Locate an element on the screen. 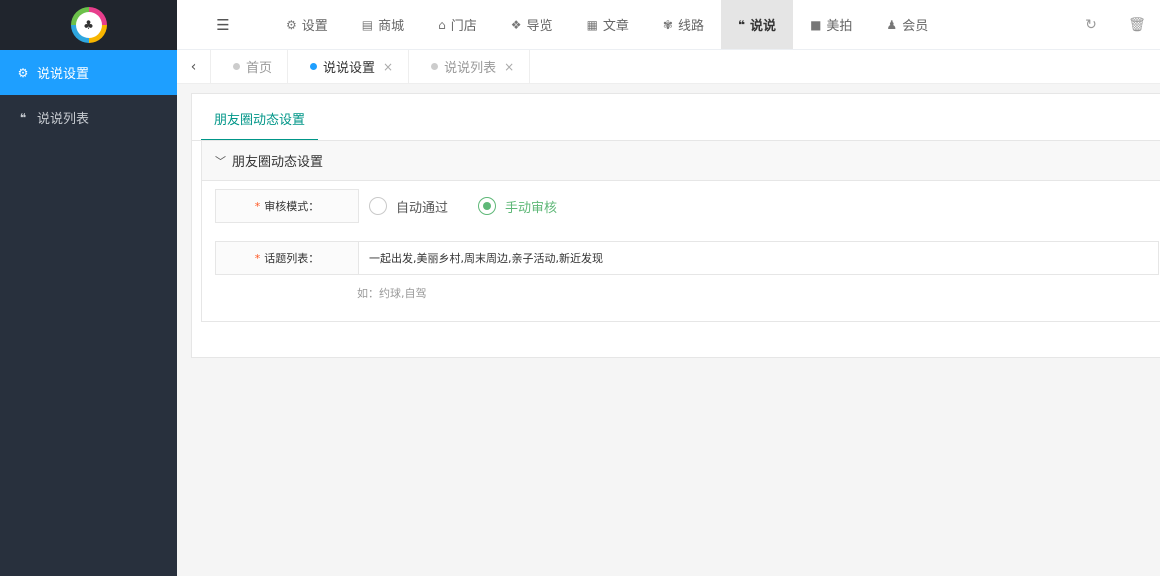 This screenshot has height=576, width=1160. sidebar-item-shuoshuo-list: ❝ 说说列表 is located at coordinates (88, 117).